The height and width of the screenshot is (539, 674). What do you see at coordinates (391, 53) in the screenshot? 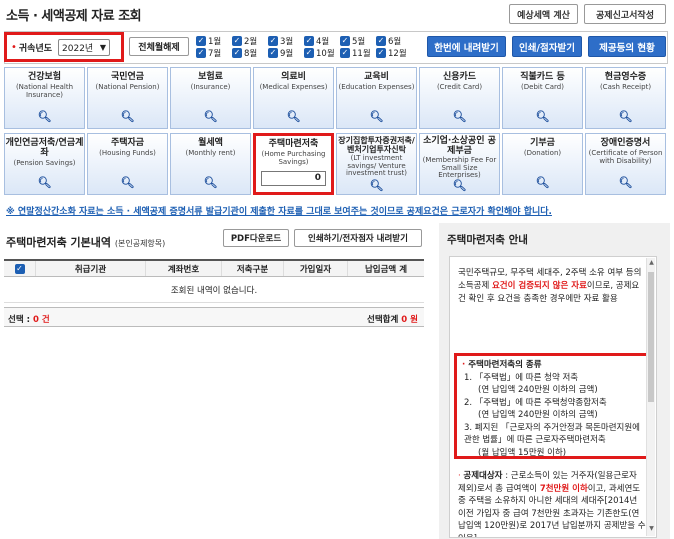
I see `month-checkbox: ✓ 12월` at bounding box center [391, 53].